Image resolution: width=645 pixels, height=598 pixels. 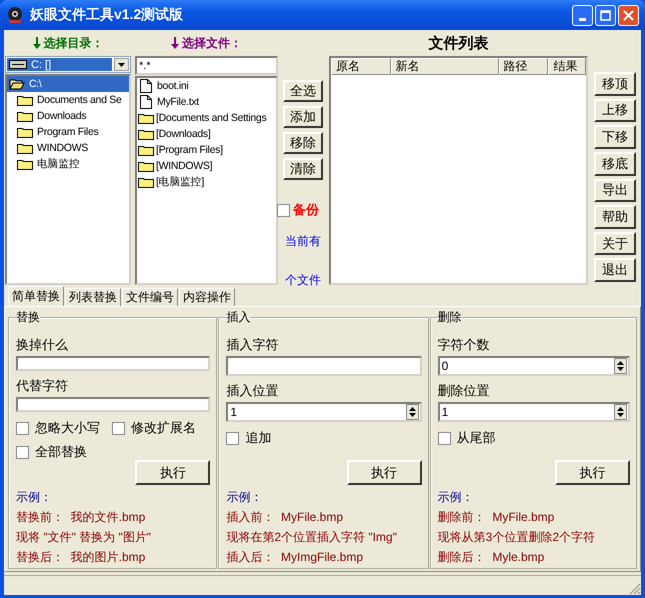 I want to click on file-item: [Downloads], so click(x=206, y=134).